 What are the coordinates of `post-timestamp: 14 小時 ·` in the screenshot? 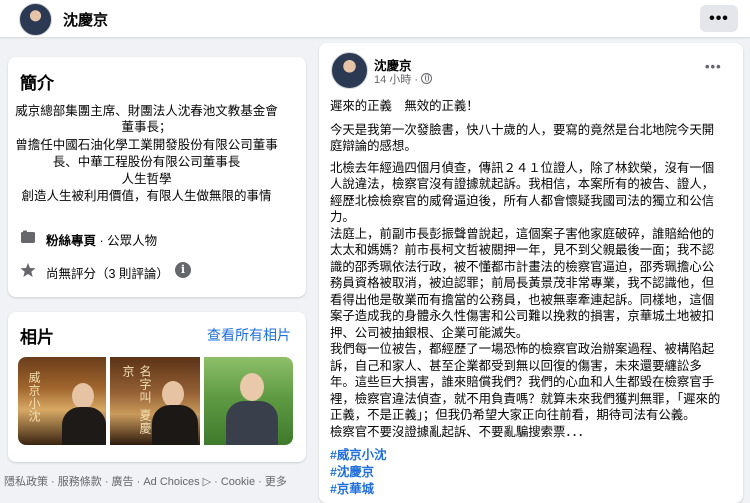 It's located at (403, 79).